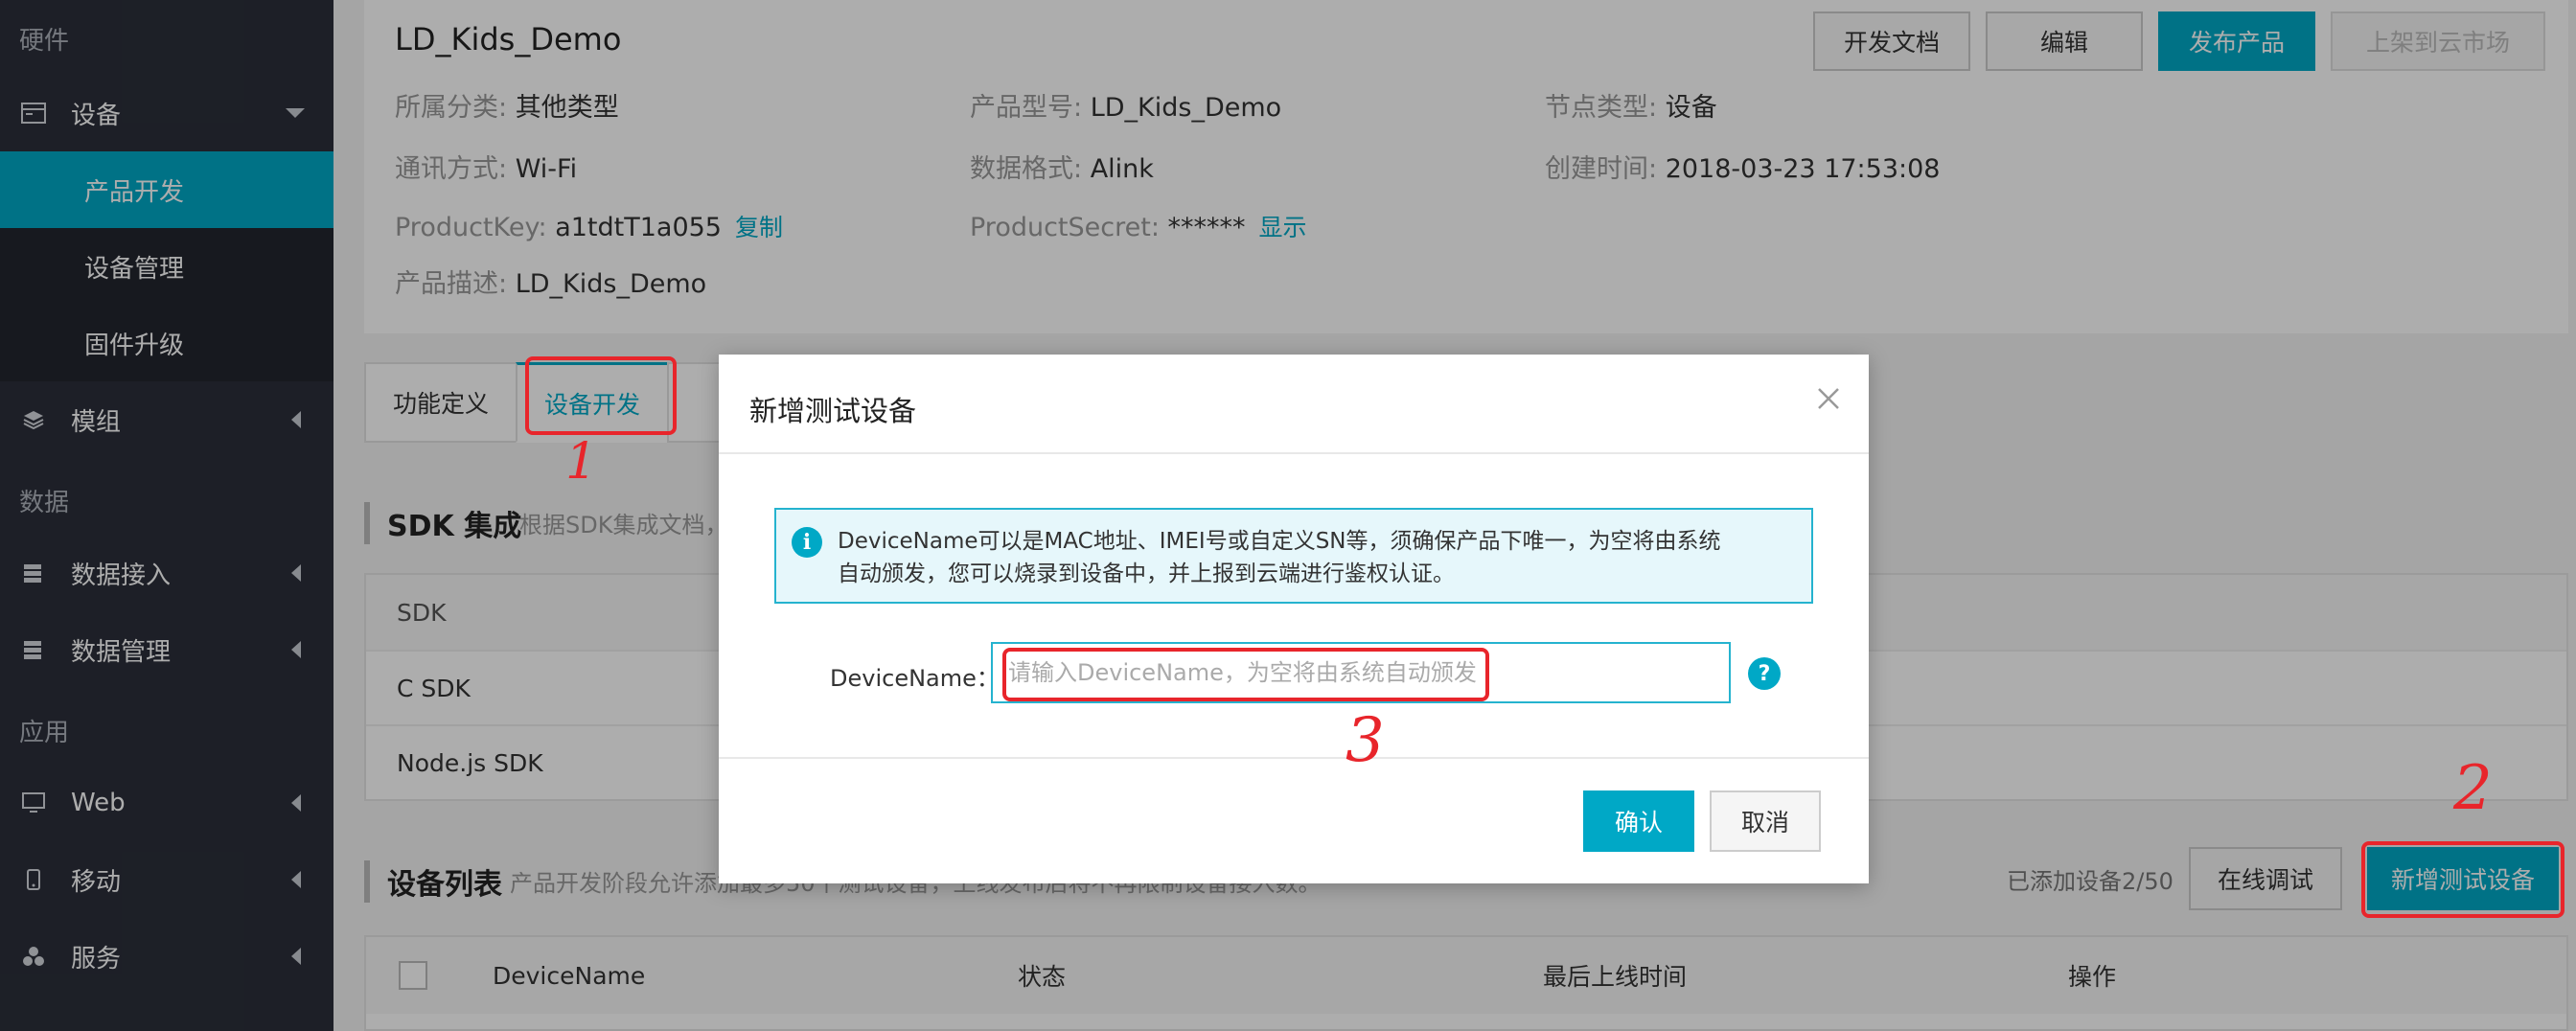 Image resolution: width=2576 pixels, height=1031 pixels. Describe the element at coordinates (915, 679) in the screenshot. I see `device-name-label: DeviceName：` at that location.